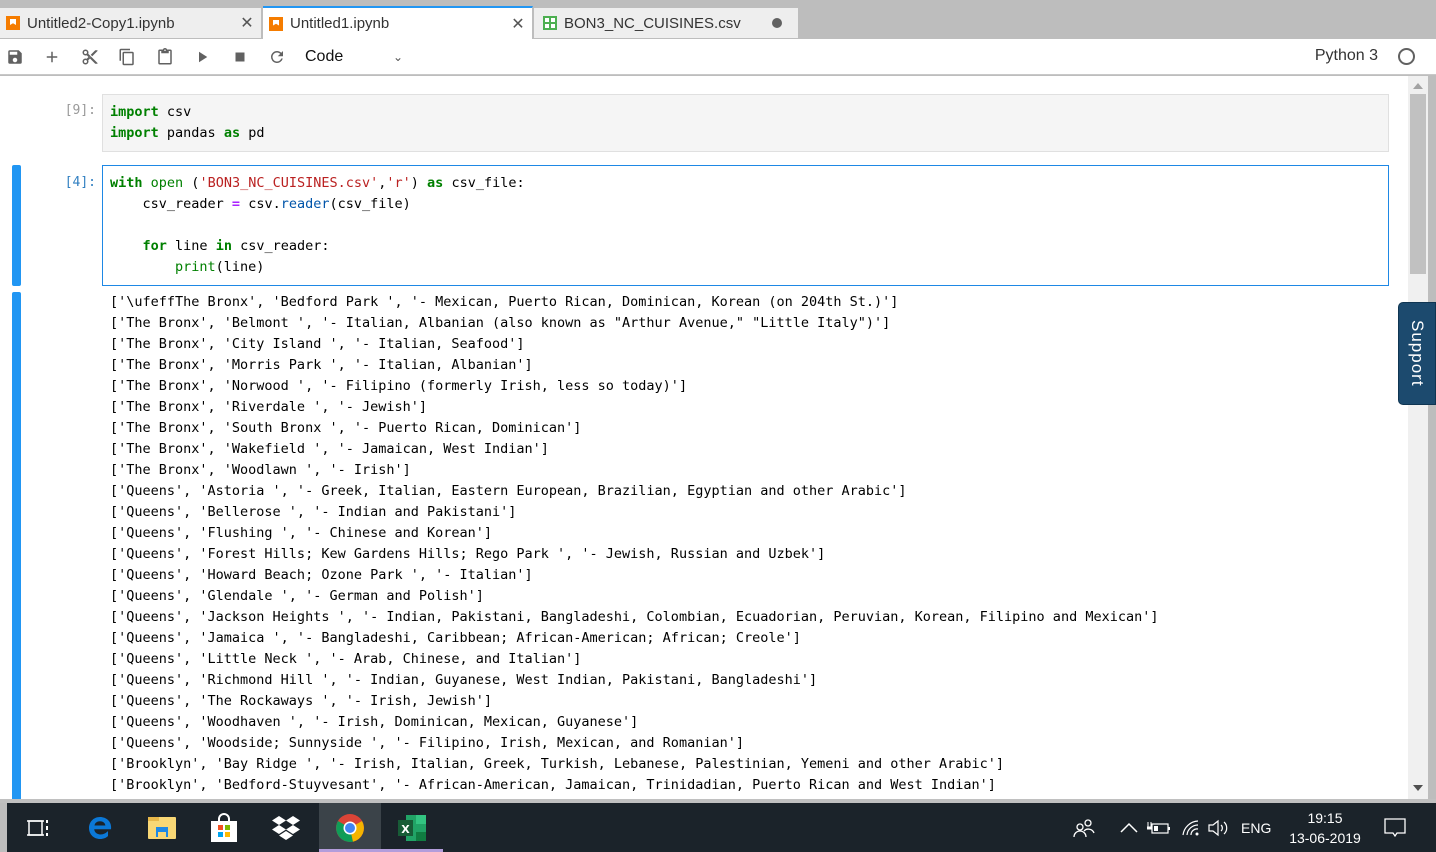 The width and height of the screenshot is (1436, 852). I want to click on people-icon, so click(1084, 827).